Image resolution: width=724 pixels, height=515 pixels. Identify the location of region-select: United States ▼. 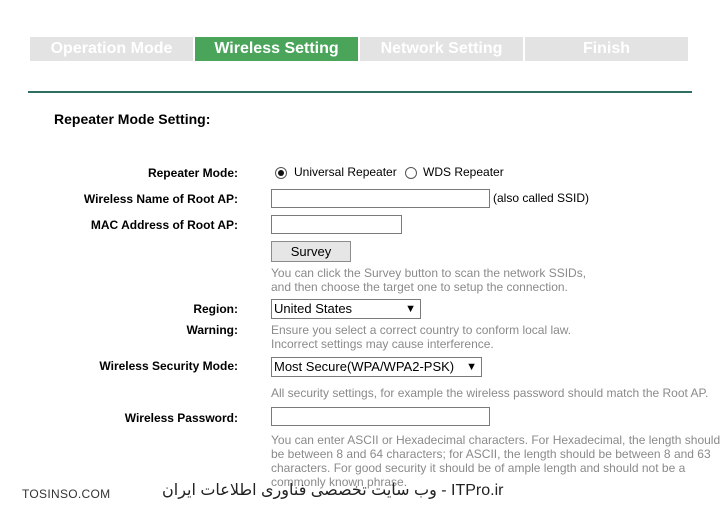
(346, 309).